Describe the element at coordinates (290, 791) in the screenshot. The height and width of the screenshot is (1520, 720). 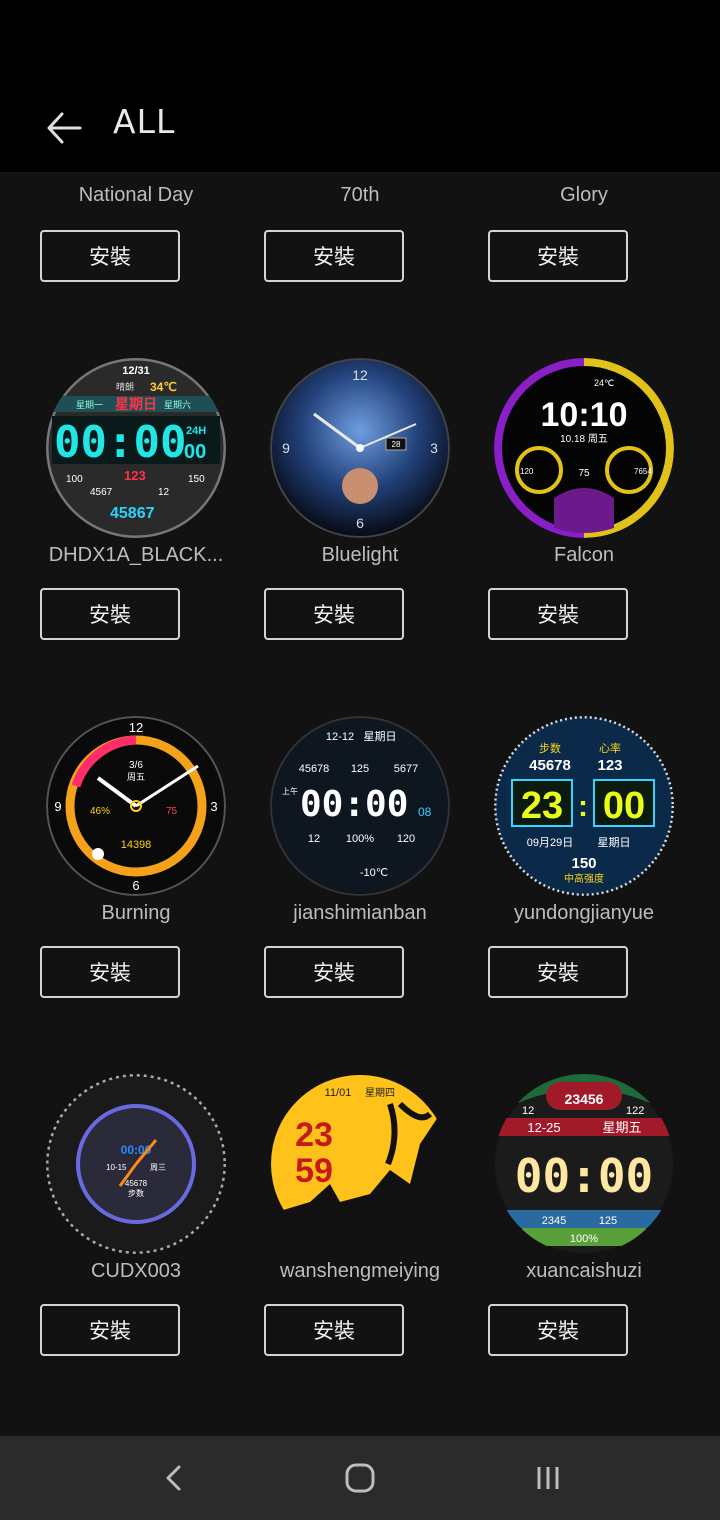
I see `face-ampm: 上午` at that location.